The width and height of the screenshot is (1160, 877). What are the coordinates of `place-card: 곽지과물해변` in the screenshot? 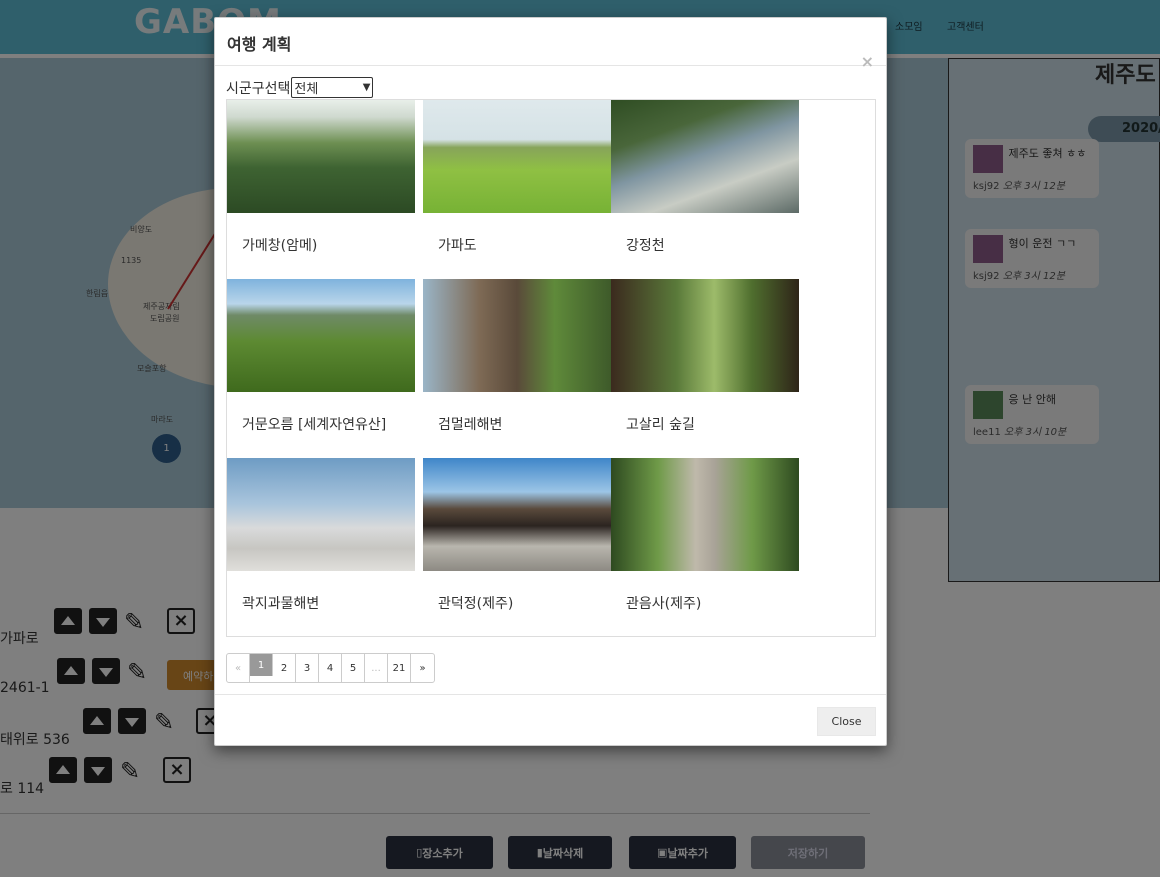 It's located at (321, 535).